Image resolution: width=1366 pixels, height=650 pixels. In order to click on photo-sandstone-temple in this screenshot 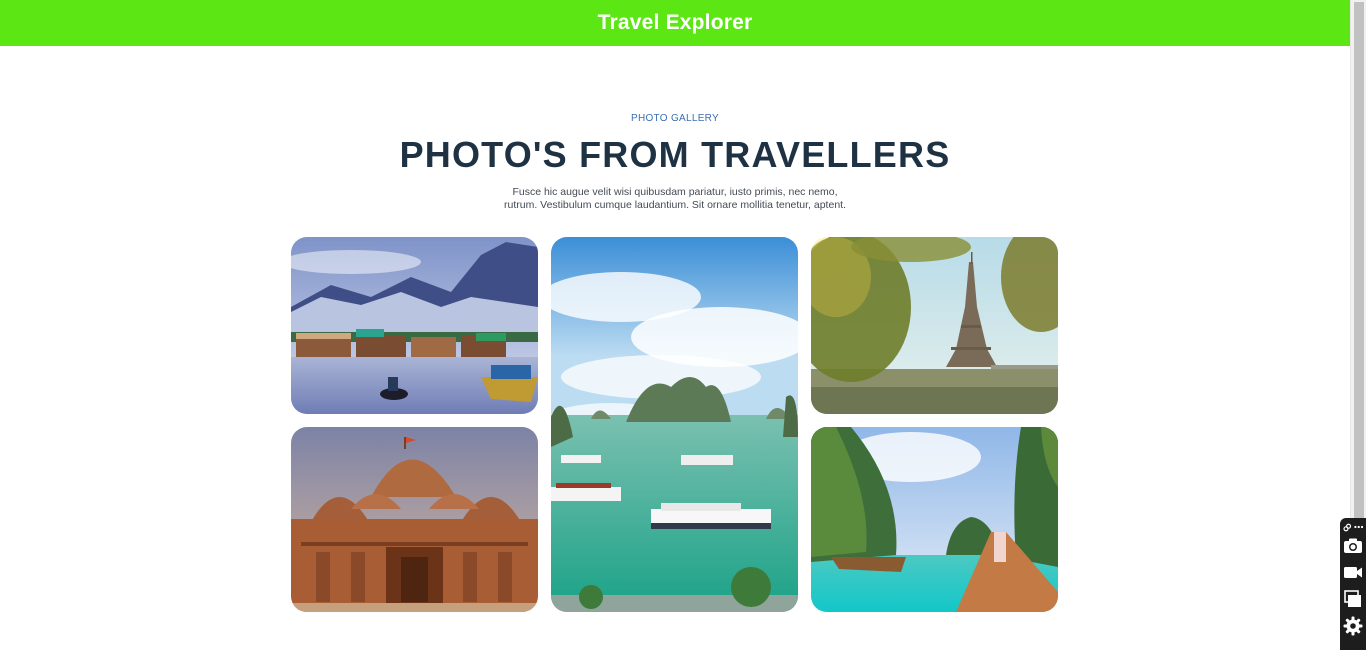, I will do `click(414, 519)`.